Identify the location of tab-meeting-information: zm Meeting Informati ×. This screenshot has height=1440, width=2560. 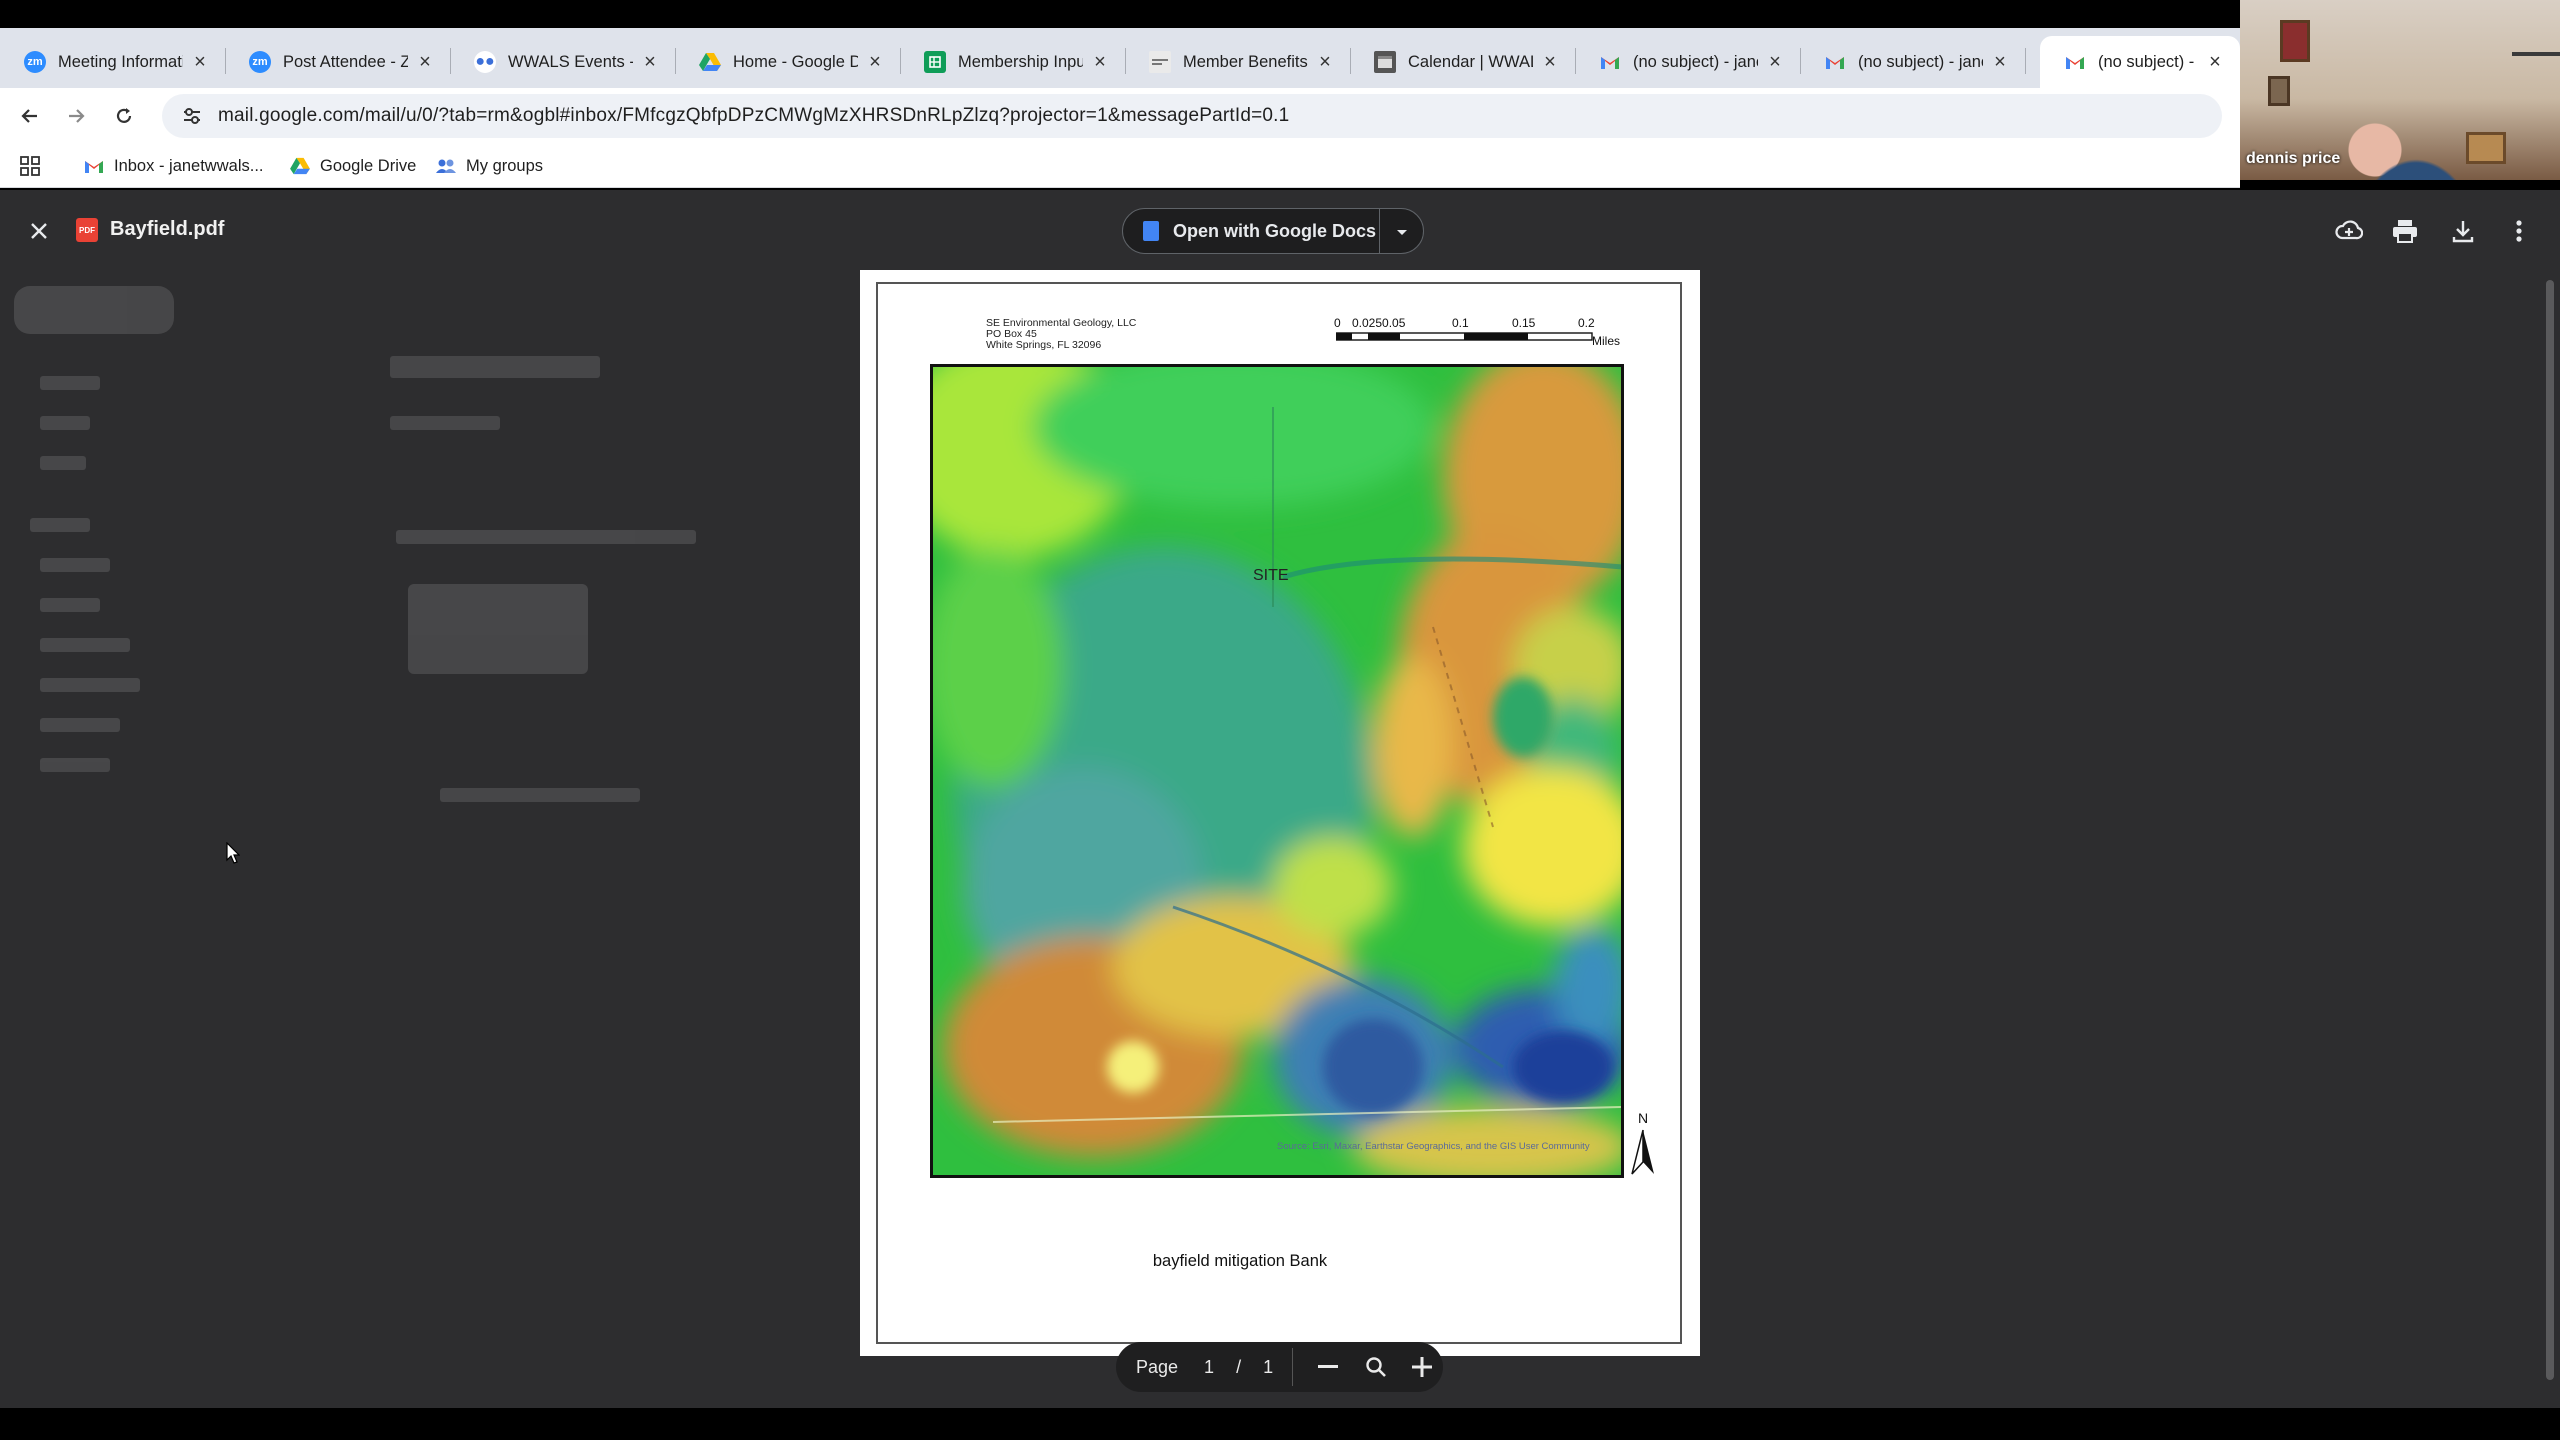
(113, 62).